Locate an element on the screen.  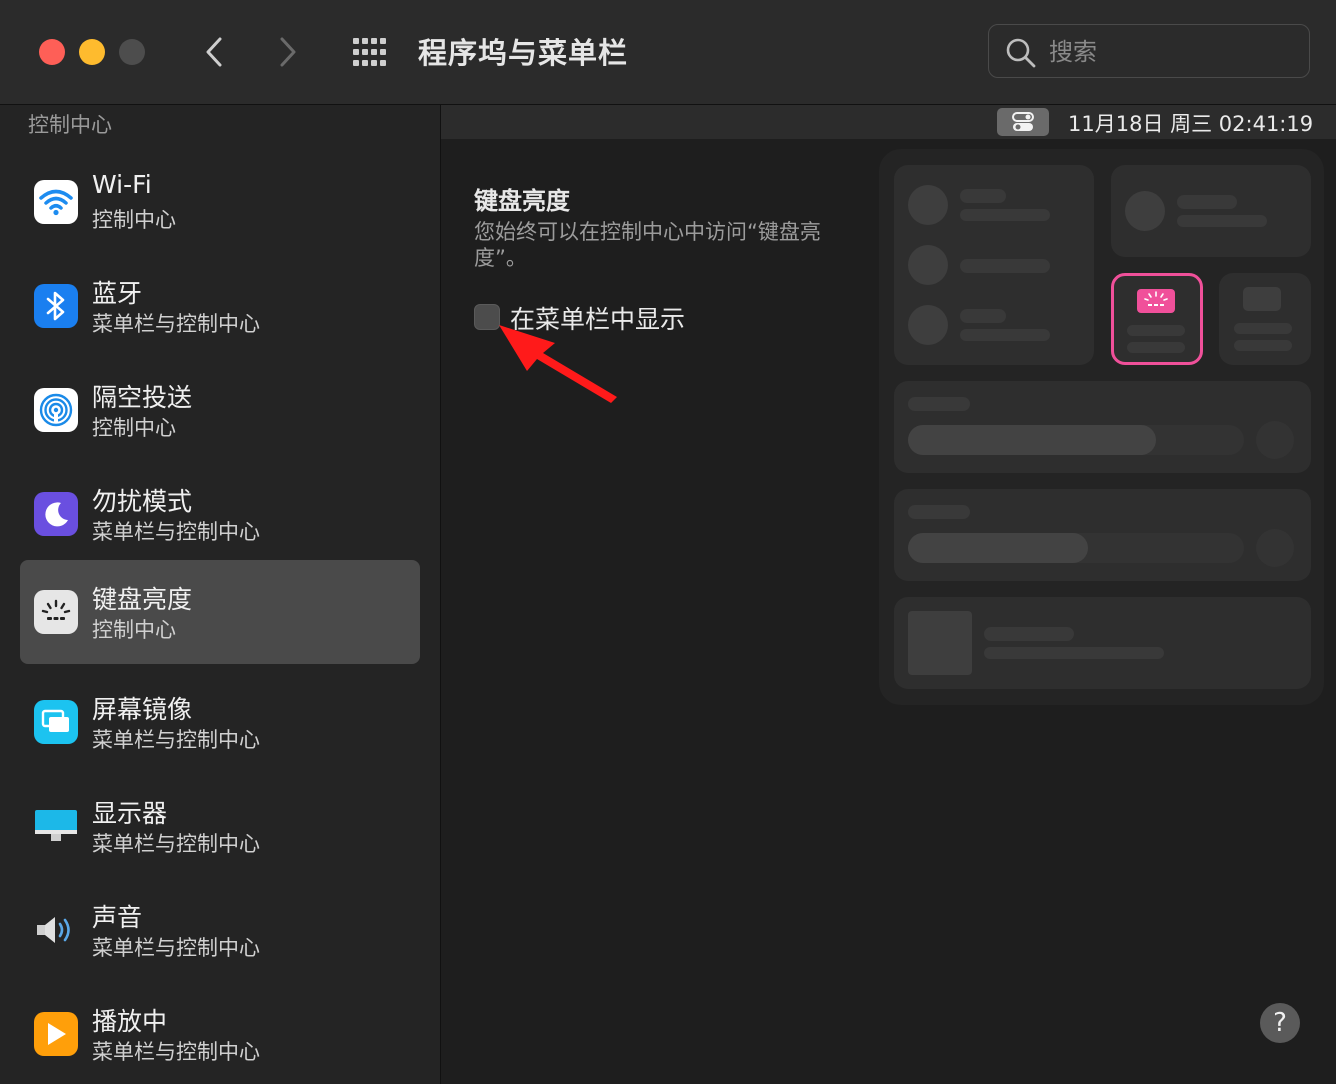
preview-media-card is located at coordinates (1102, 643).